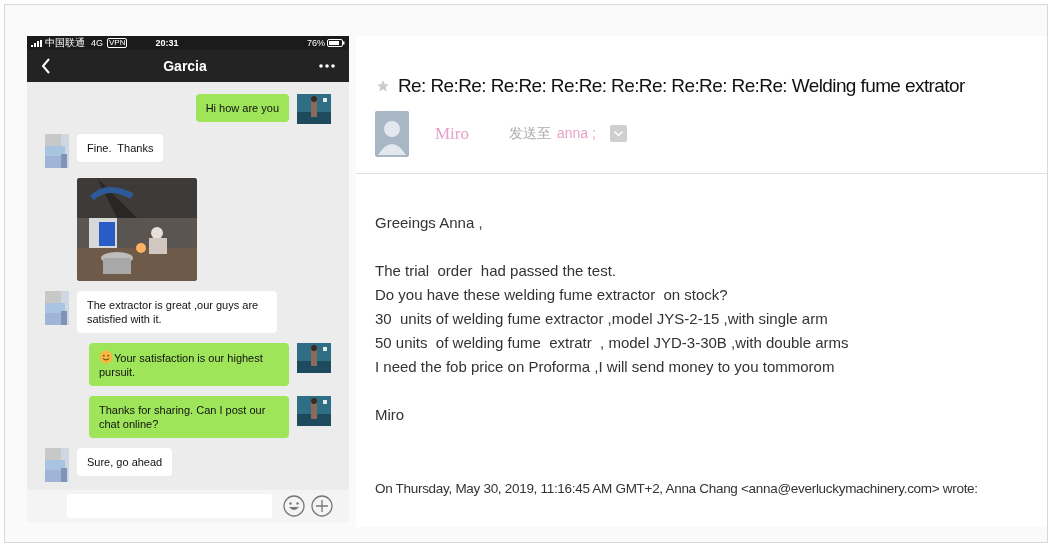  Describe the element at coordinates (612, 342) in the screenshot. I see `body-text-line: 50 units of welding fume extratr , model JYD-3-30B ,with double arms` at that location.